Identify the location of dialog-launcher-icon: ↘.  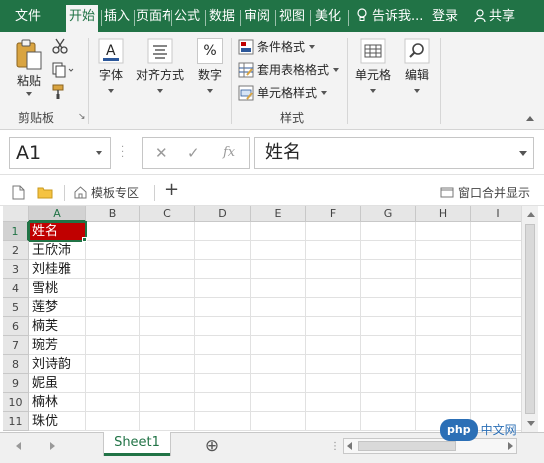
(82, 117).